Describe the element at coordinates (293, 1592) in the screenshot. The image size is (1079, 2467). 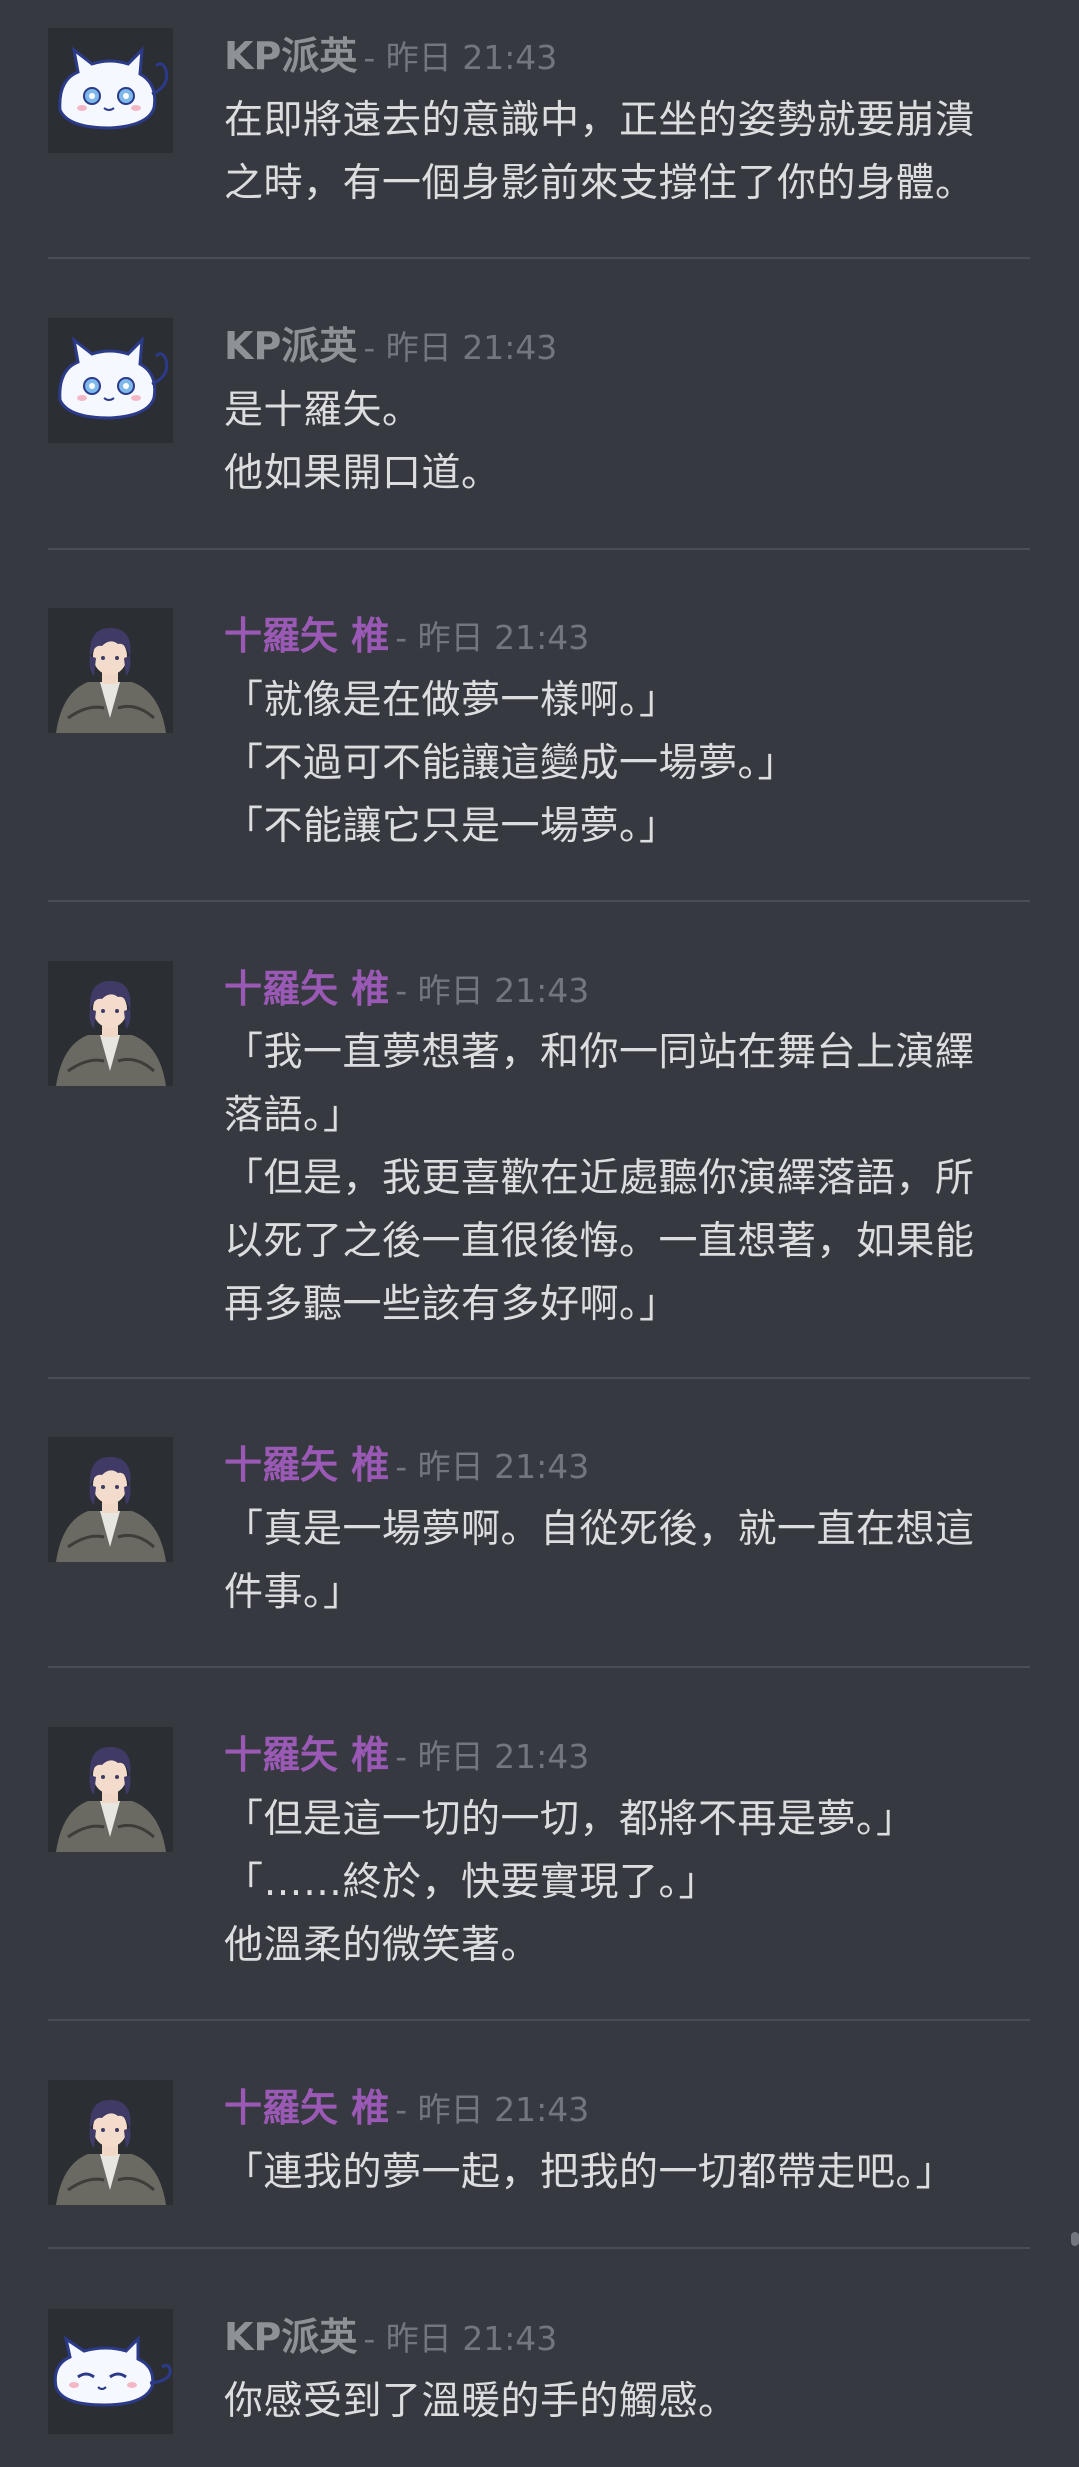
I see `message-line: 件事。」` at that location.